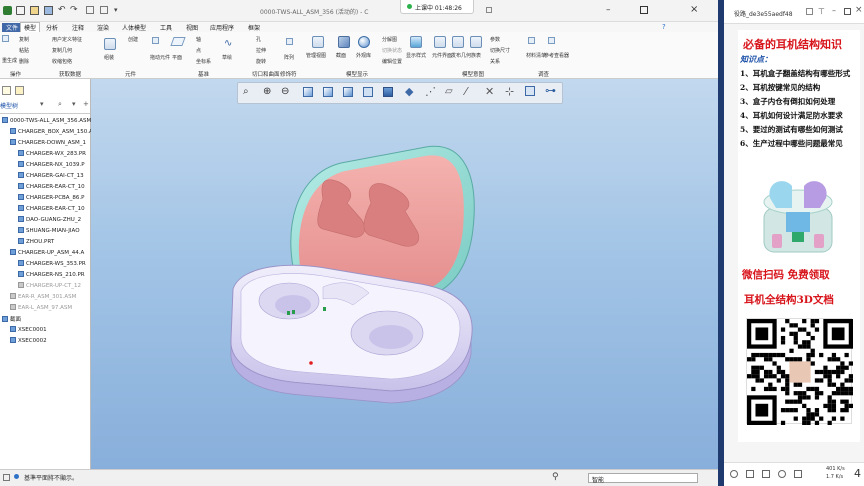 This screenshot has width=864, height=486. What do you see at coordinates (409, 91) in the screenshot?
I see `perspective-icon: ◆` at bounding box center [409, 91].